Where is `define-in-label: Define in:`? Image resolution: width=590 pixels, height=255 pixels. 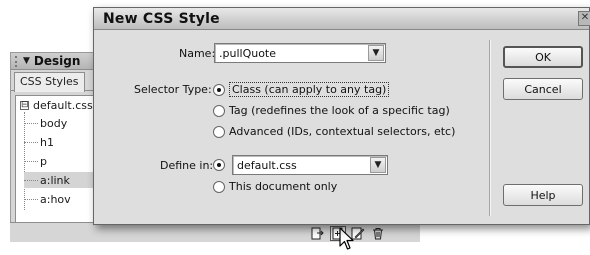 define-in-label: Define in: is located at coordinates (187, 165).